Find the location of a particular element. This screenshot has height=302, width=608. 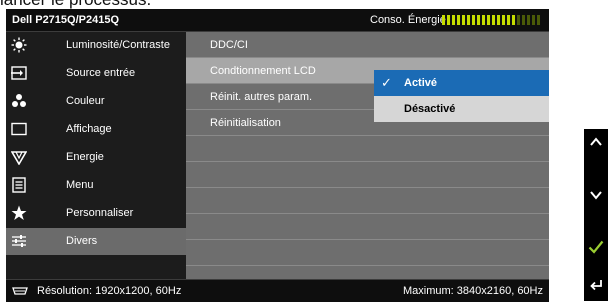

instruction-banner: lancer le processus. is located at coordinates (280, 4).